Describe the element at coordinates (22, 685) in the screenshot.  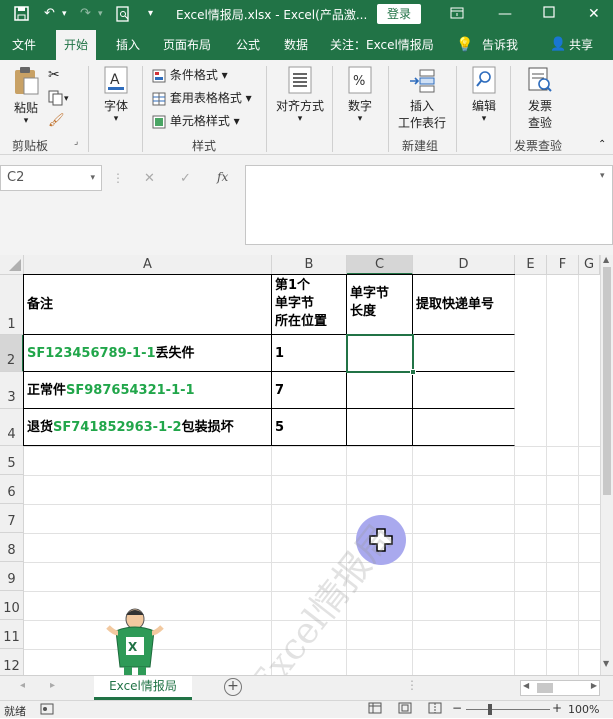
I see `prev-sheet-icon: ◂` at that location.